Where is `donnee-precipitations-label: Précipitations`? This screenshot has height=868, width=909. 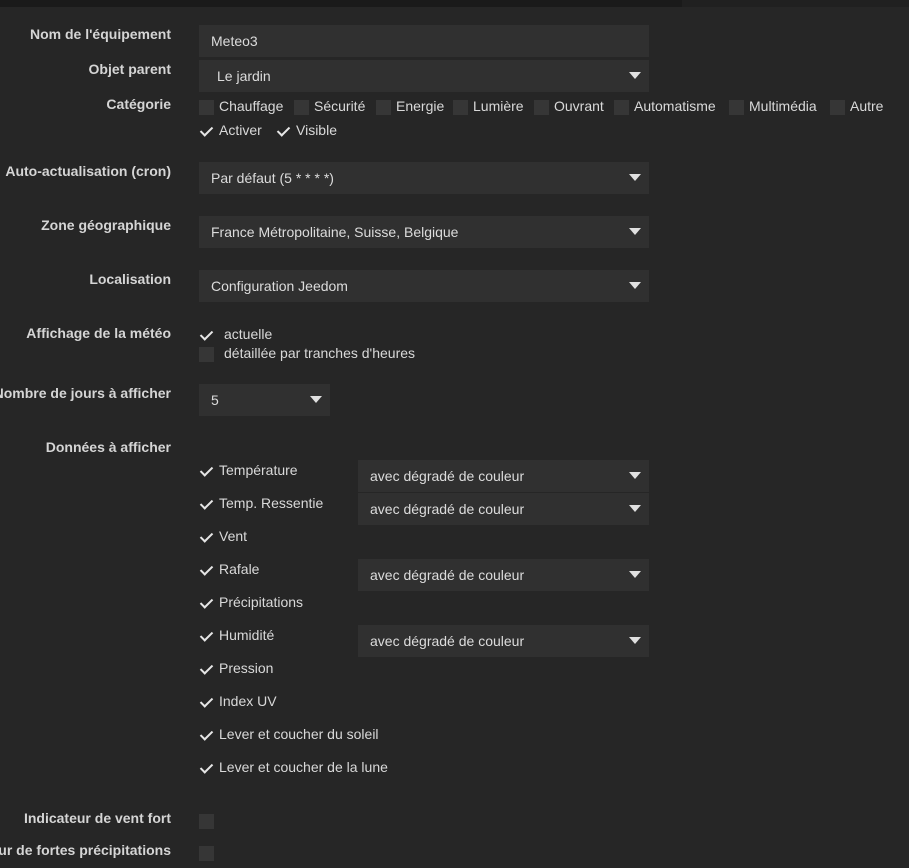
donnee-precipitations-label: Précipitations is located at coordinates (261, 602).